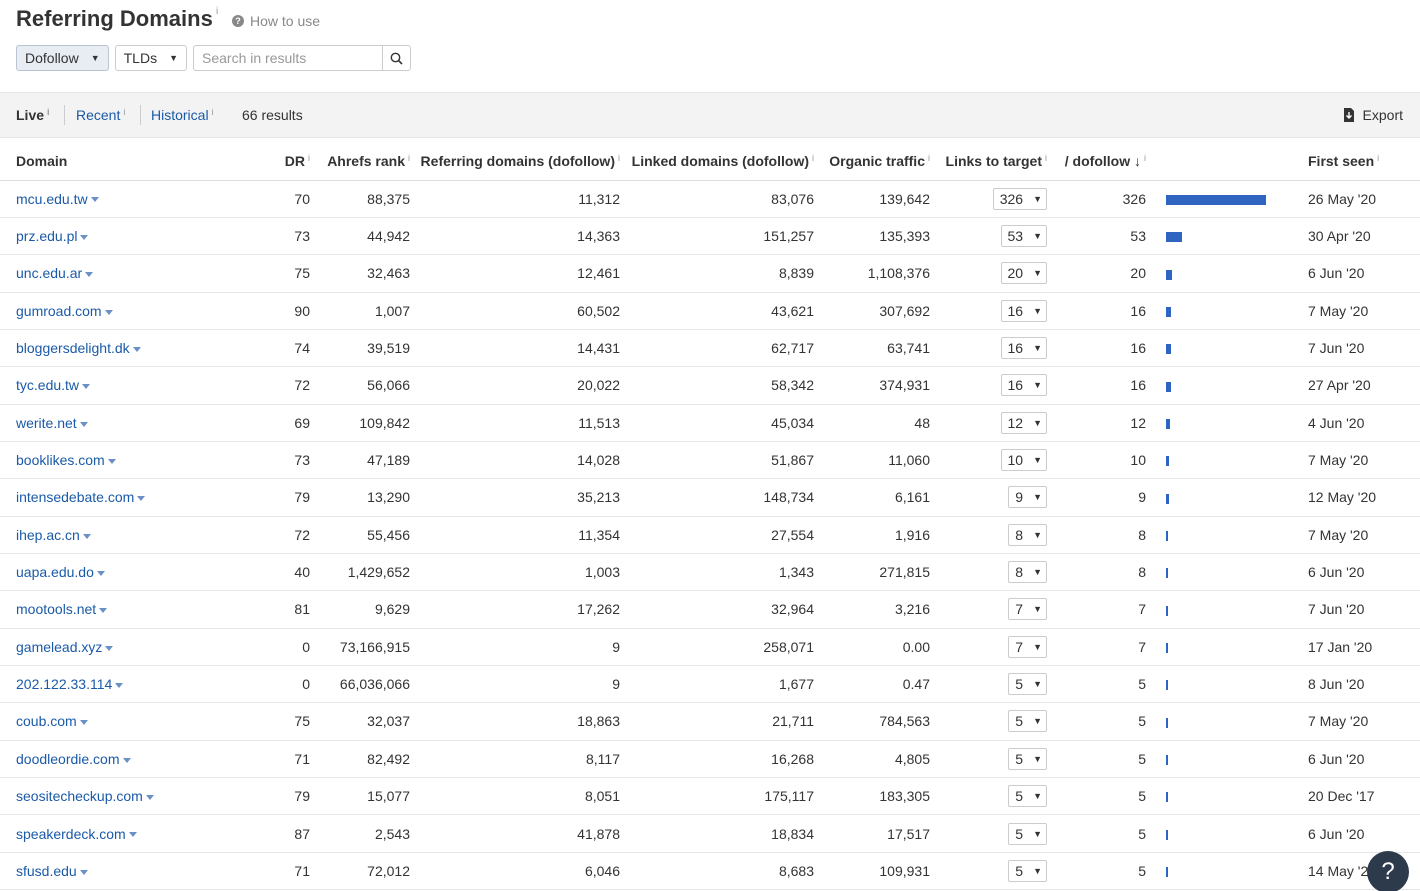 Image resolution: width=1420 pixels, height=891 pixels. Describe the element at coordinates (114, 18) in the screenshot. I see `page-title: Referring Domains` at that location.